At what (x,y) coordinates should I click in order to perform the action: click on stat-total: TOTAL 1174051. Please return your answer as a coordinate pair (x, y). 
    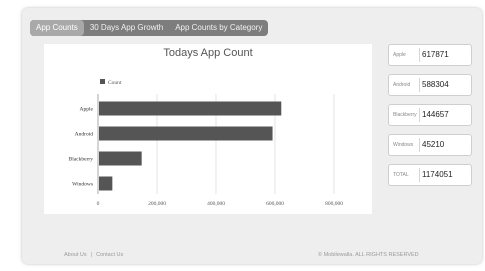
    Looking at the image, I should click on (430, 175).